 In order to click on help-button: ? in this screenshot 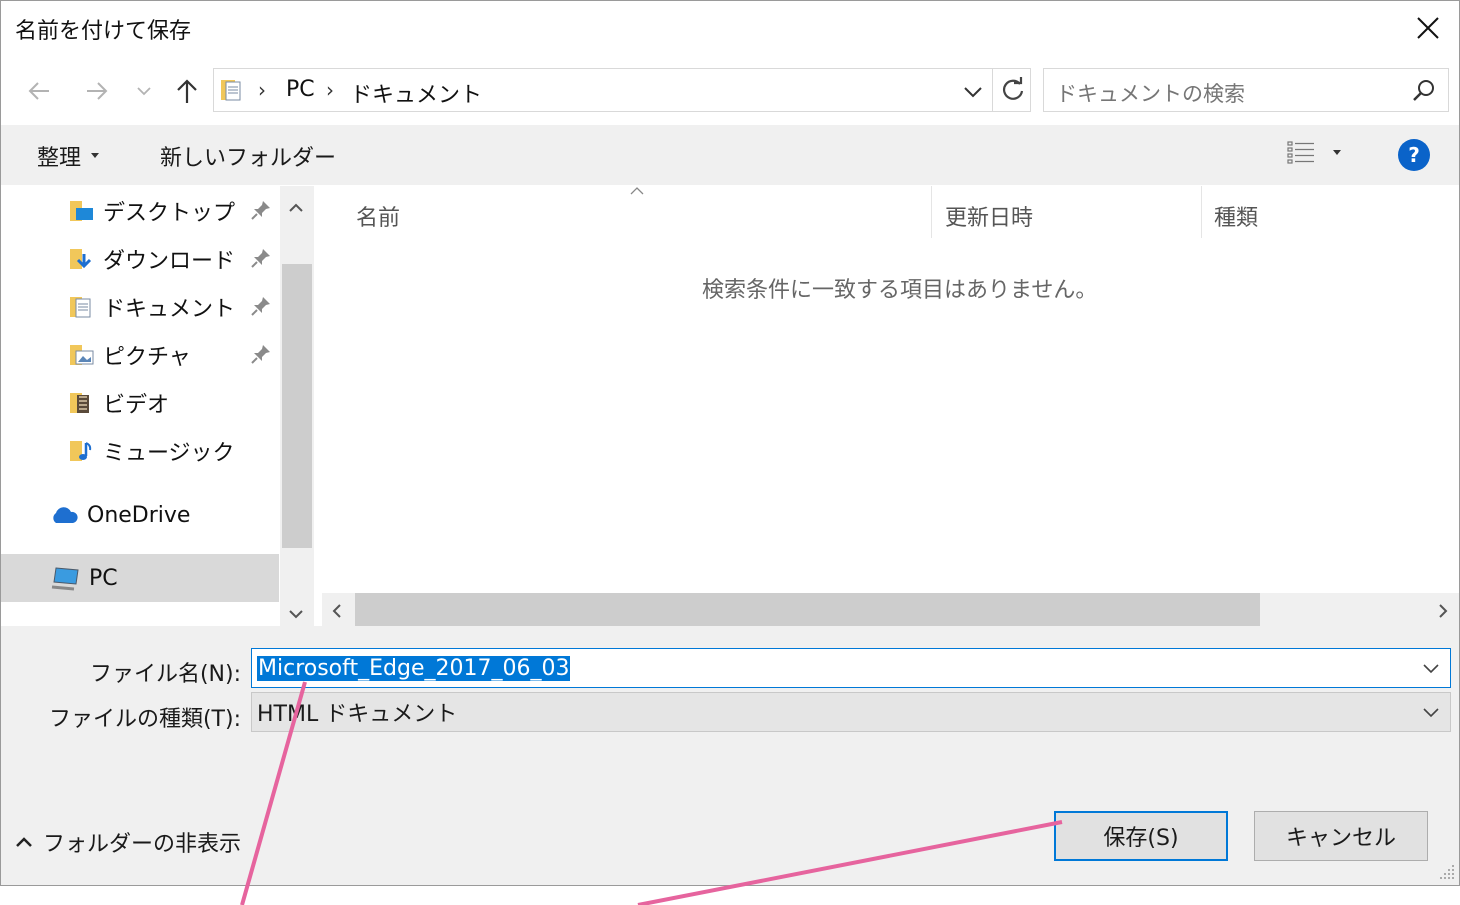, I will do `click(1414, 155)`.